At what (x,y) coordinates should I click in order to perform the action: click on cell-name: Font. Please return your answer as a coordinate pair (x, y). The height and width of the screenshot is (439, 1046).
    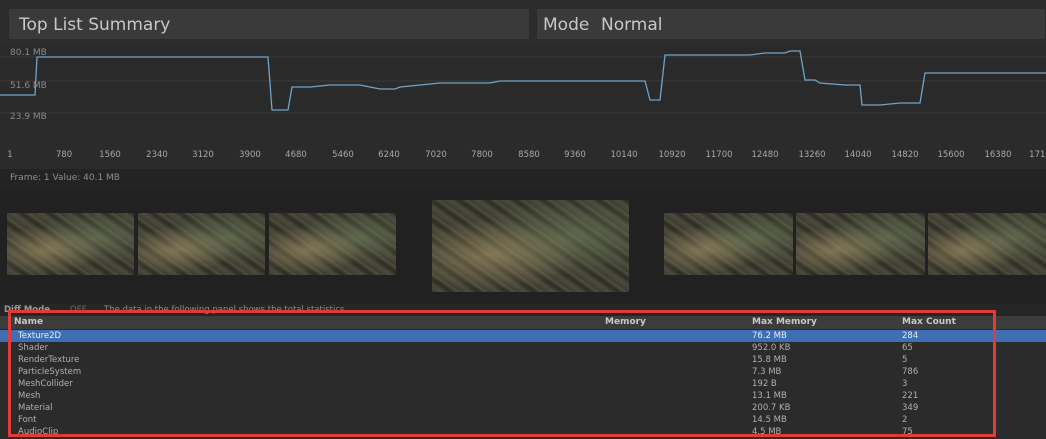
    Looking at the image, I should click on (27, 420).